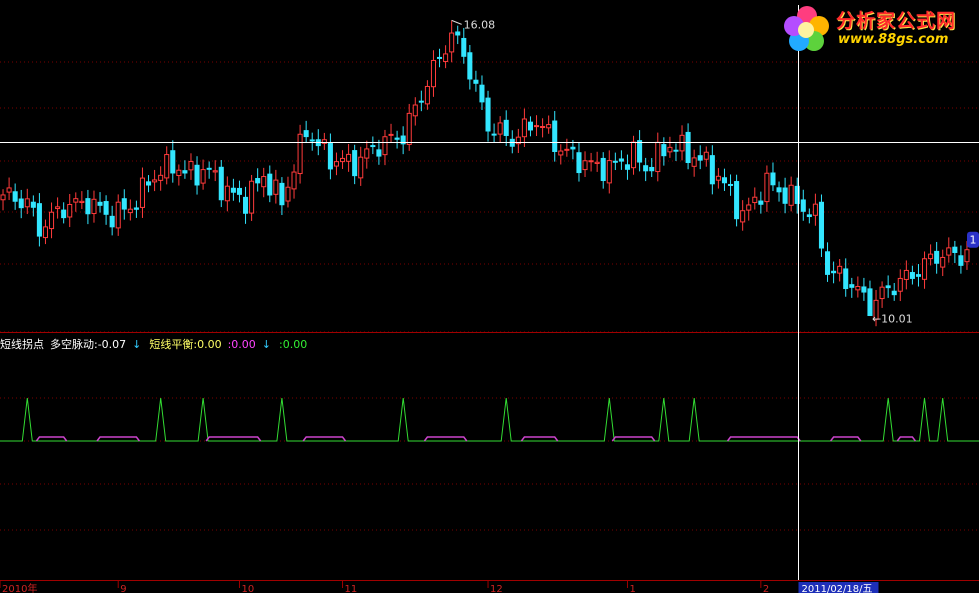  Describe the element at coordinates (247, 588) in the screenshot. I see `axis-label: 10` at that location.